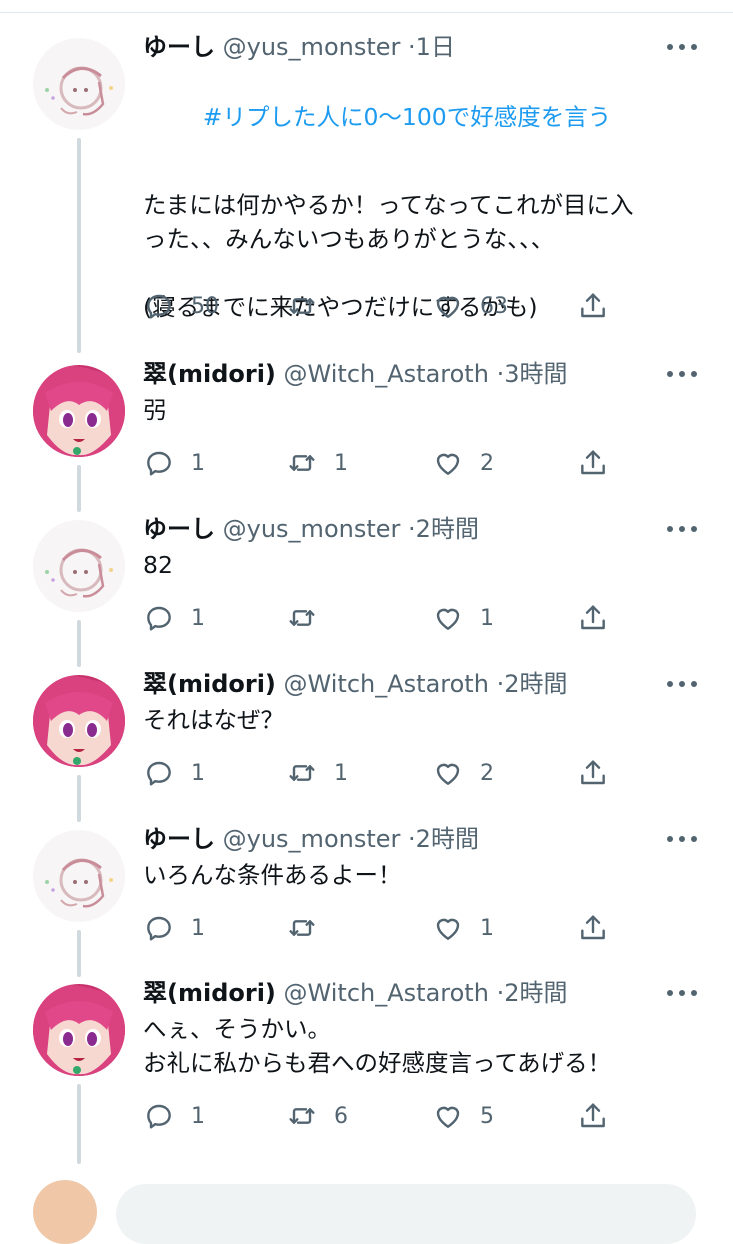 Image resolution: width=733 pixels, height=1244 pixels. I want to click on like-button: 63, so click(470, 306).